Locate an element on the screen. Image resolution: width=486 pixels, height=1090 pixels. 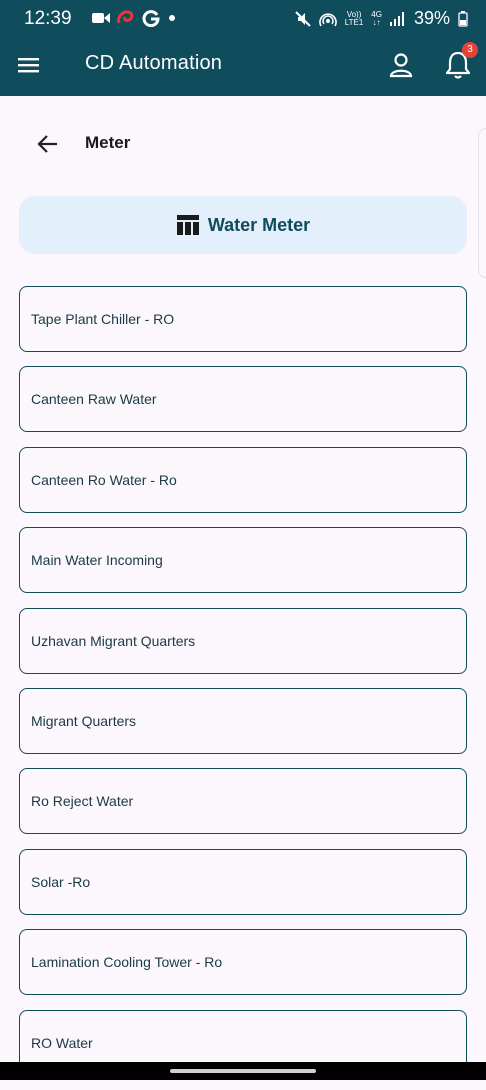
meter-item-label: Canteen Raw Water is located at coordinates (94, 399).